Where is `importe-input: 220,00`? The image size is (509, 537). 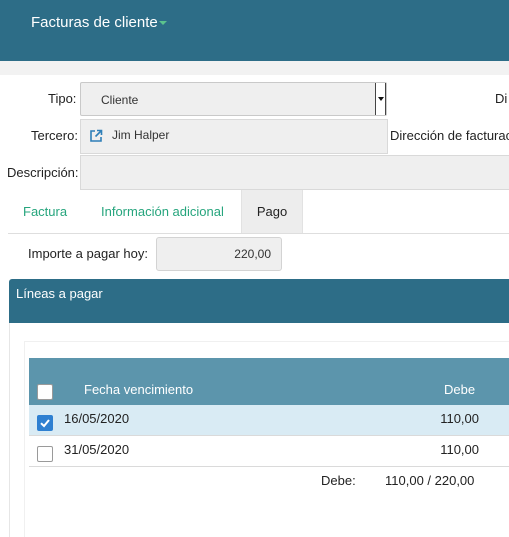
importe-input: 220,00 is located at coordinates (219, 254).